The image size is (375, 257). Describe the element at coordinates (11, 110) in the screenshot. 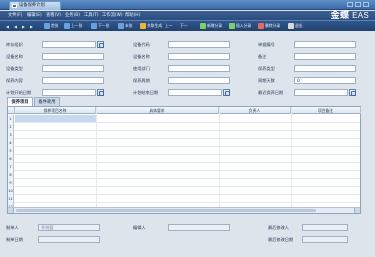

I see `grid-corner` at that location.